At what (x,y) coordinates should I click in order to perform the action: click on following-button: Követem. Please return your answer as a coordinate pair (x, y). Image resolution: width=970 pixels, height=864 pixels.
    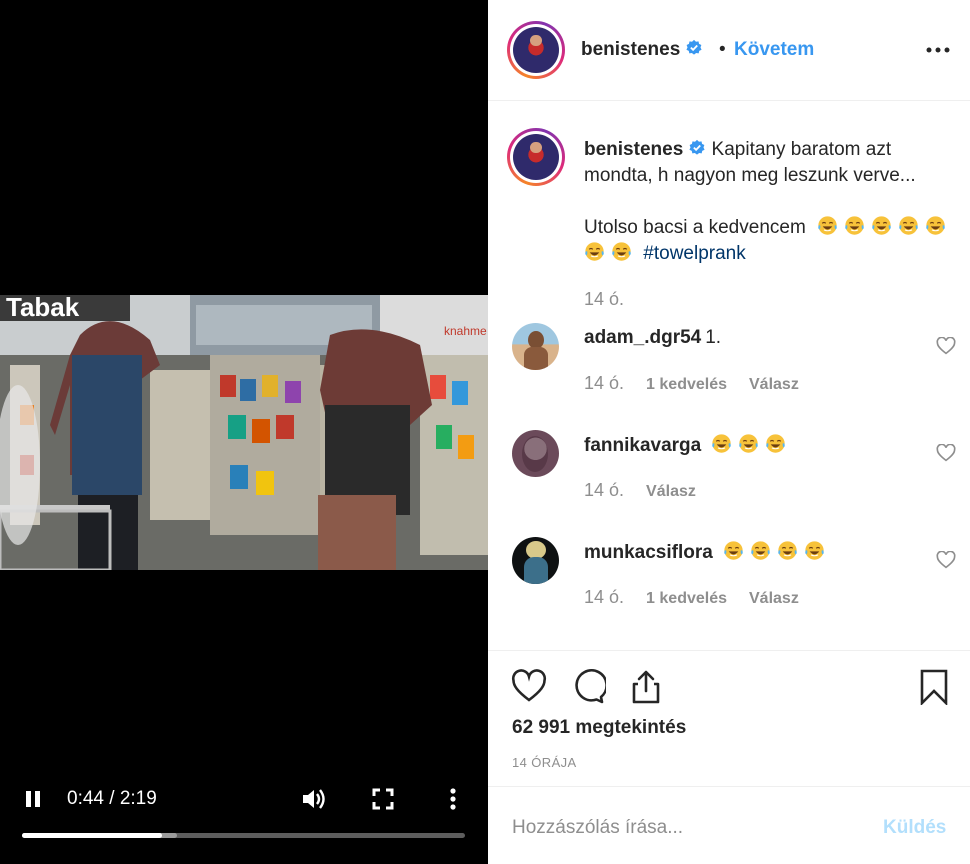
    Looking at the image, I should click on (774, 50).